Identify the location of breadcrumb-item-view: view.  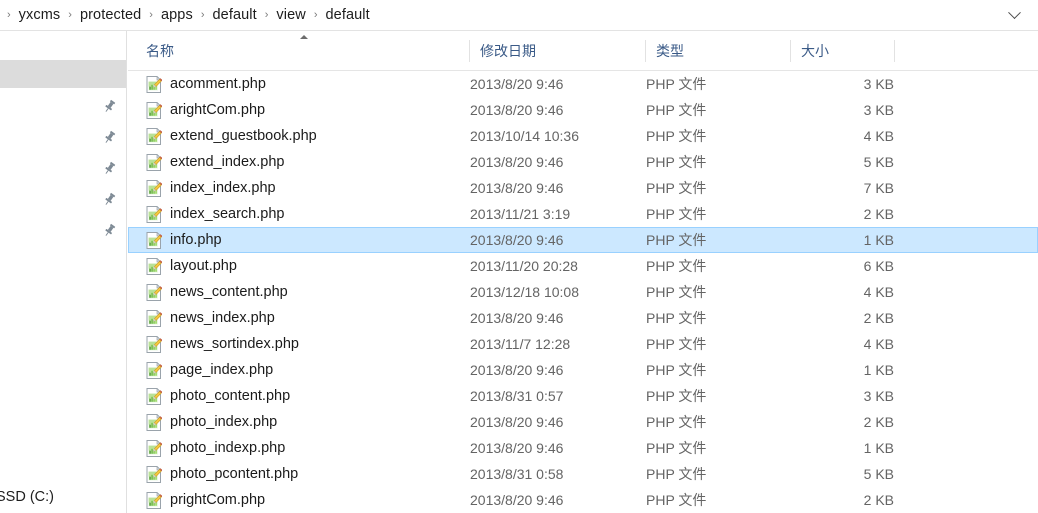
(290, 15).